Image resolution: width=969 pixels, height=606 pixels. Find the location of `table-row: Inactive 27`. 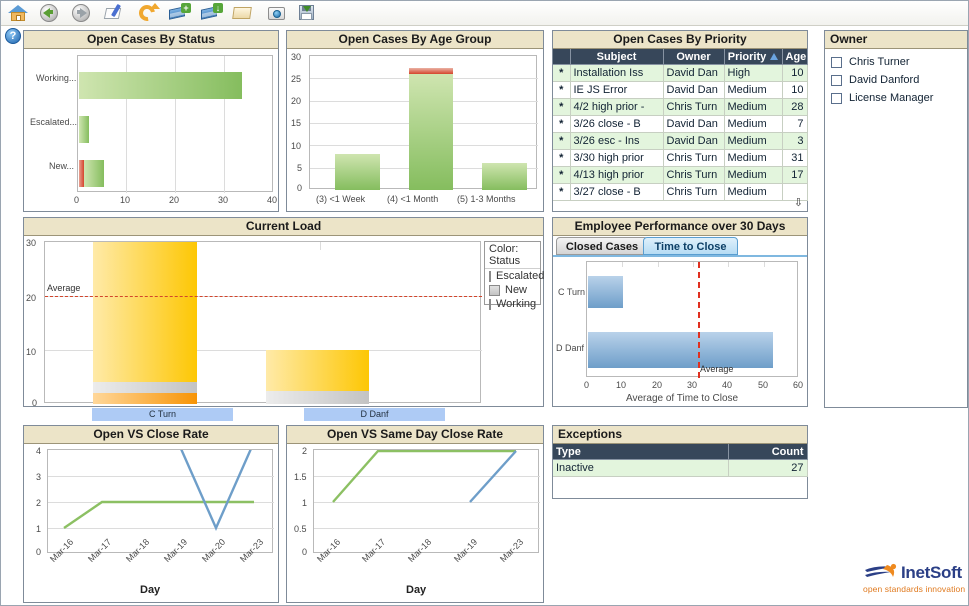

table-row: Inactive 27 is located at coordinates (680, 468).